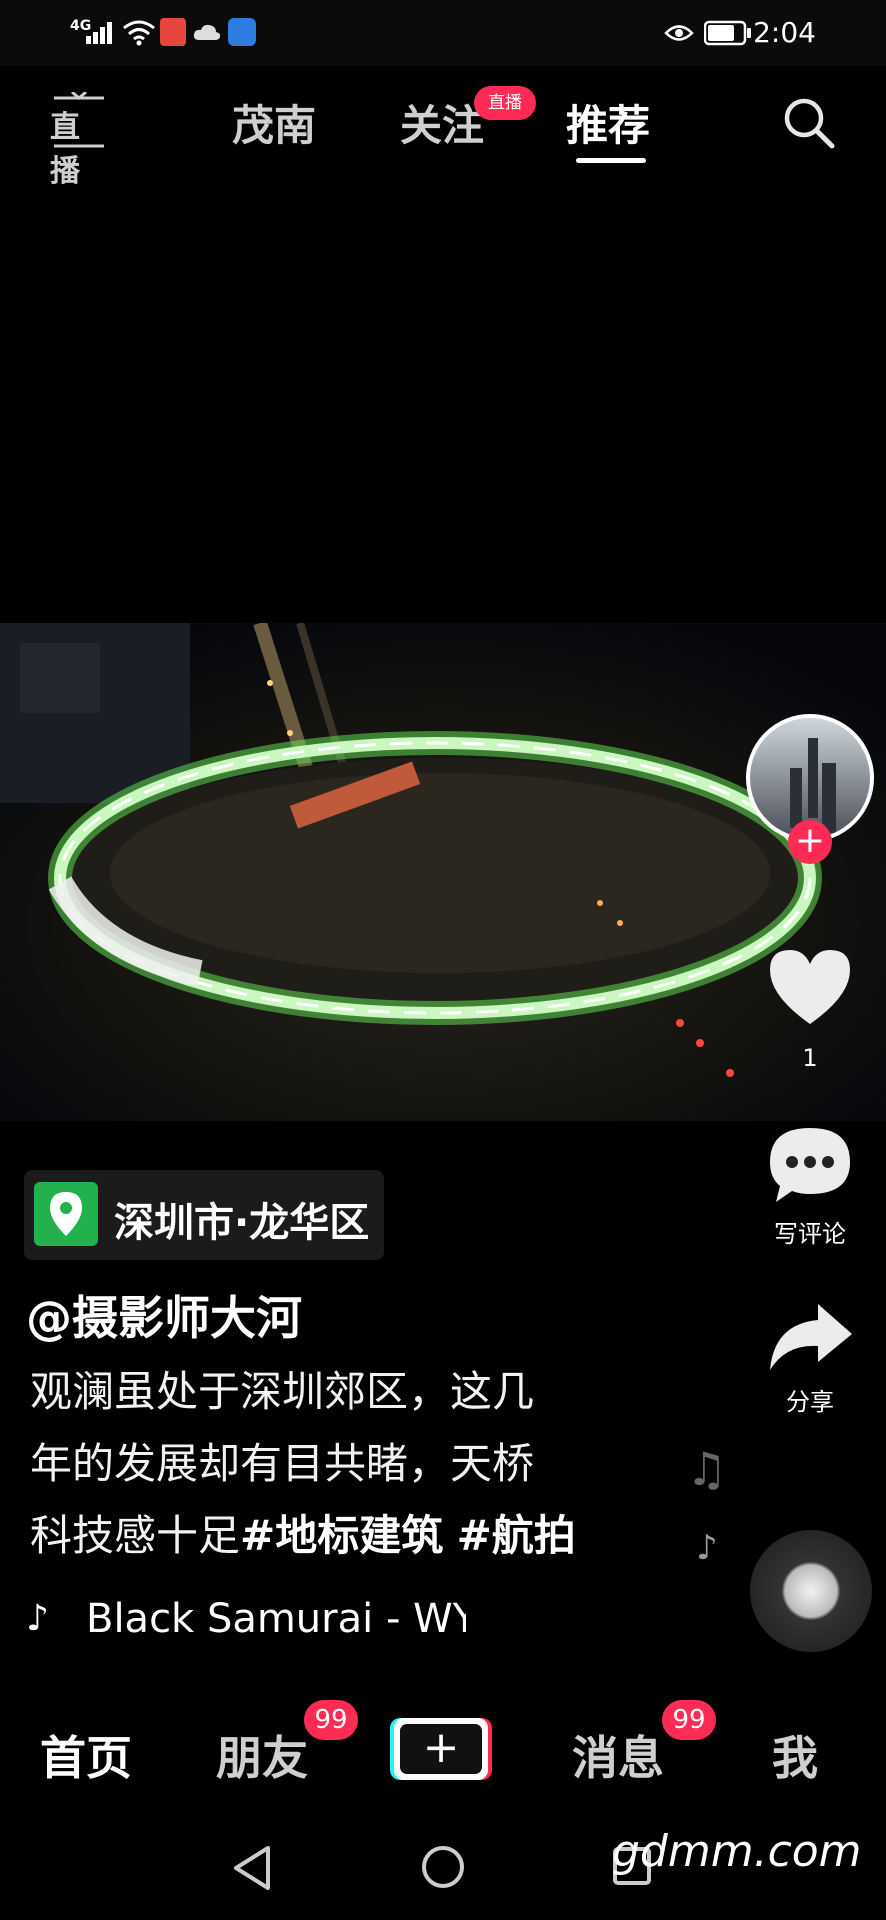  I want to click on home-icon, so click(443, 1867).